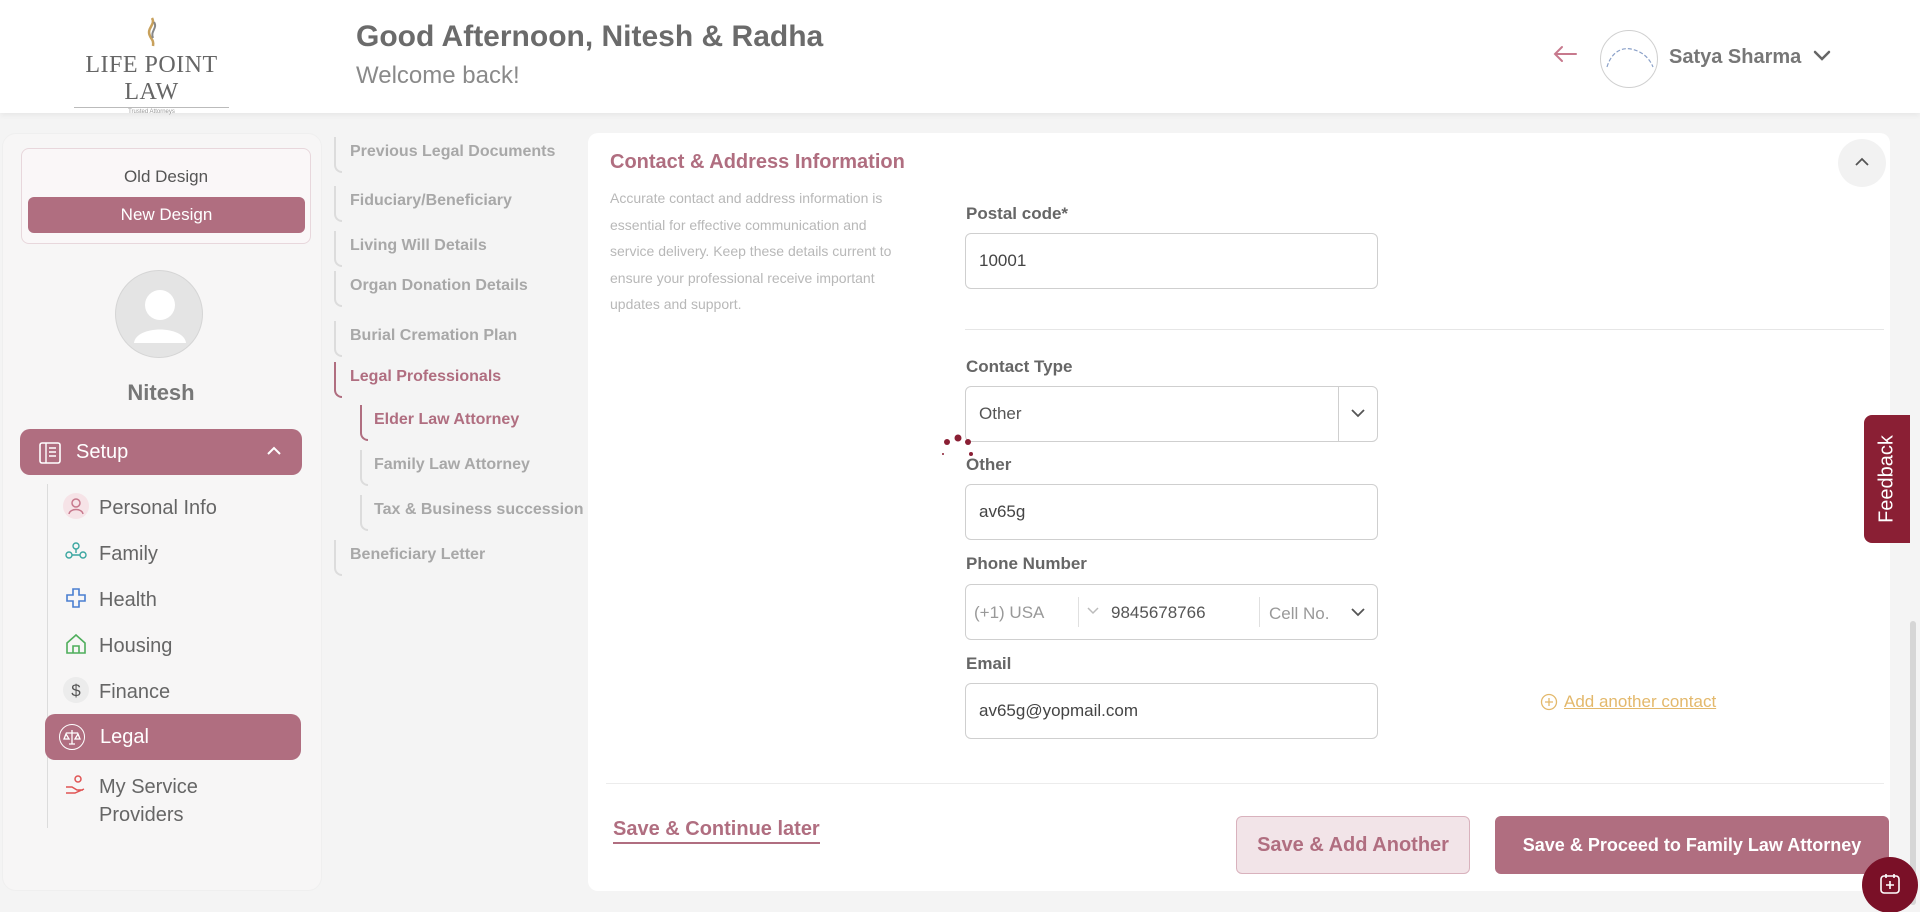  Describe the element at coordinates (431, 200) in the screenshot. I see `step-label: Fiduciary/Beneficiary` at that location.